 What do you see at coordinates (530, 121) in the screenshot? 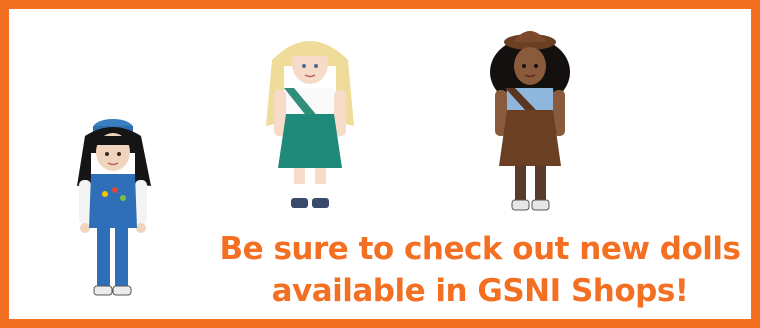
I see `brownie-doll-image` at bounding box center [530, 121].